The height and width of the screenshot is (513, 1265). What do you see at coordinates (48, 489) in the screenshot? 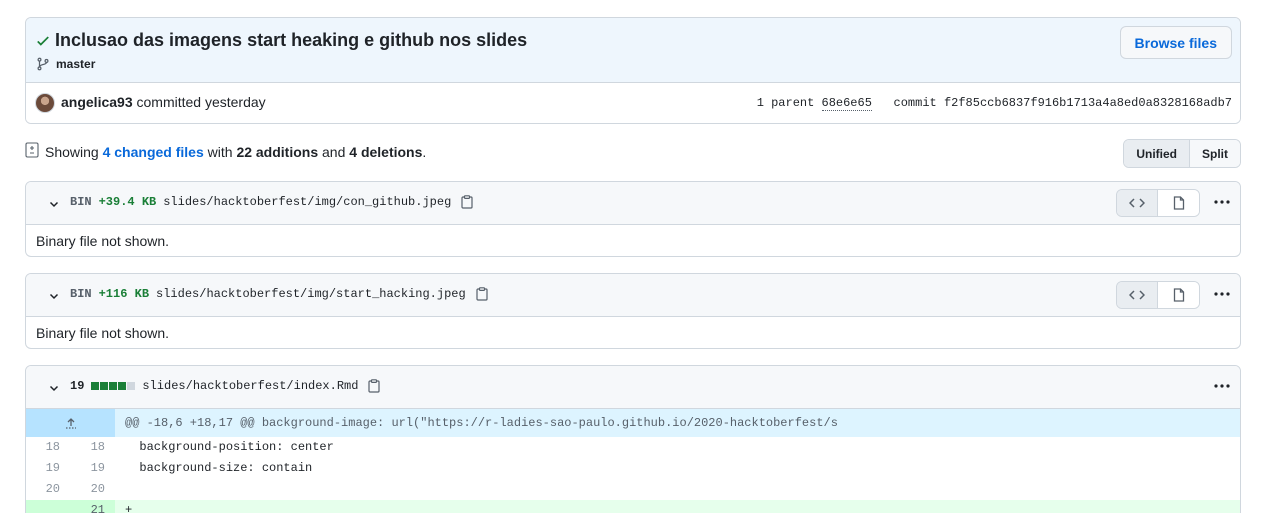
I see `old-line-number: 20` at bounding box center [48, 489].